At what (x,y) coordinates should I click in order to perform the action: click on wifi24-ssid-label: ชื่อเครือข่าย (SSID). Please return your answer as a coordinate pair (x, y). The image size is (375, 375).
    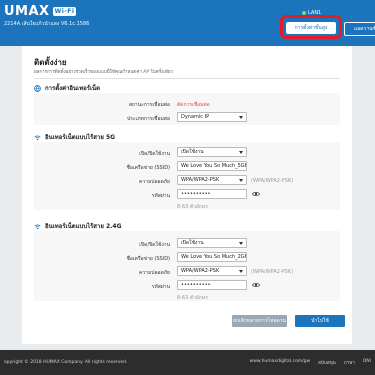
    Looking at the image, I should click on (148, 259).